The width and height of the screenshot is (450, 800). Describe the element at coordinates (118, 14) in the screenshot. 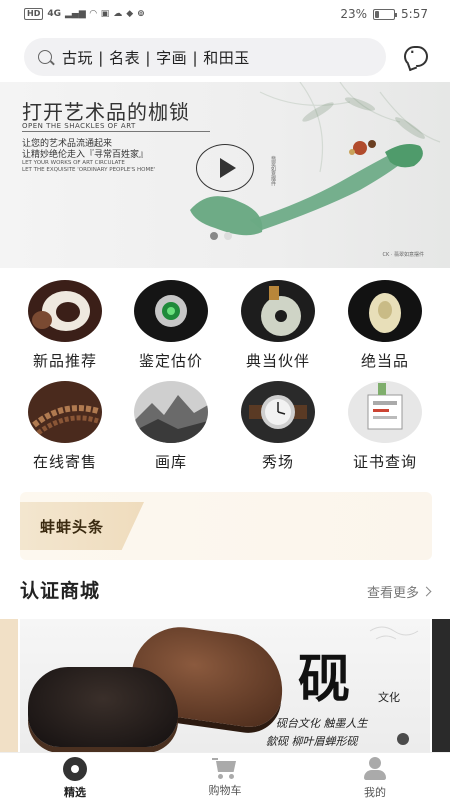

I see `cloud-icon: ☁` at that location.